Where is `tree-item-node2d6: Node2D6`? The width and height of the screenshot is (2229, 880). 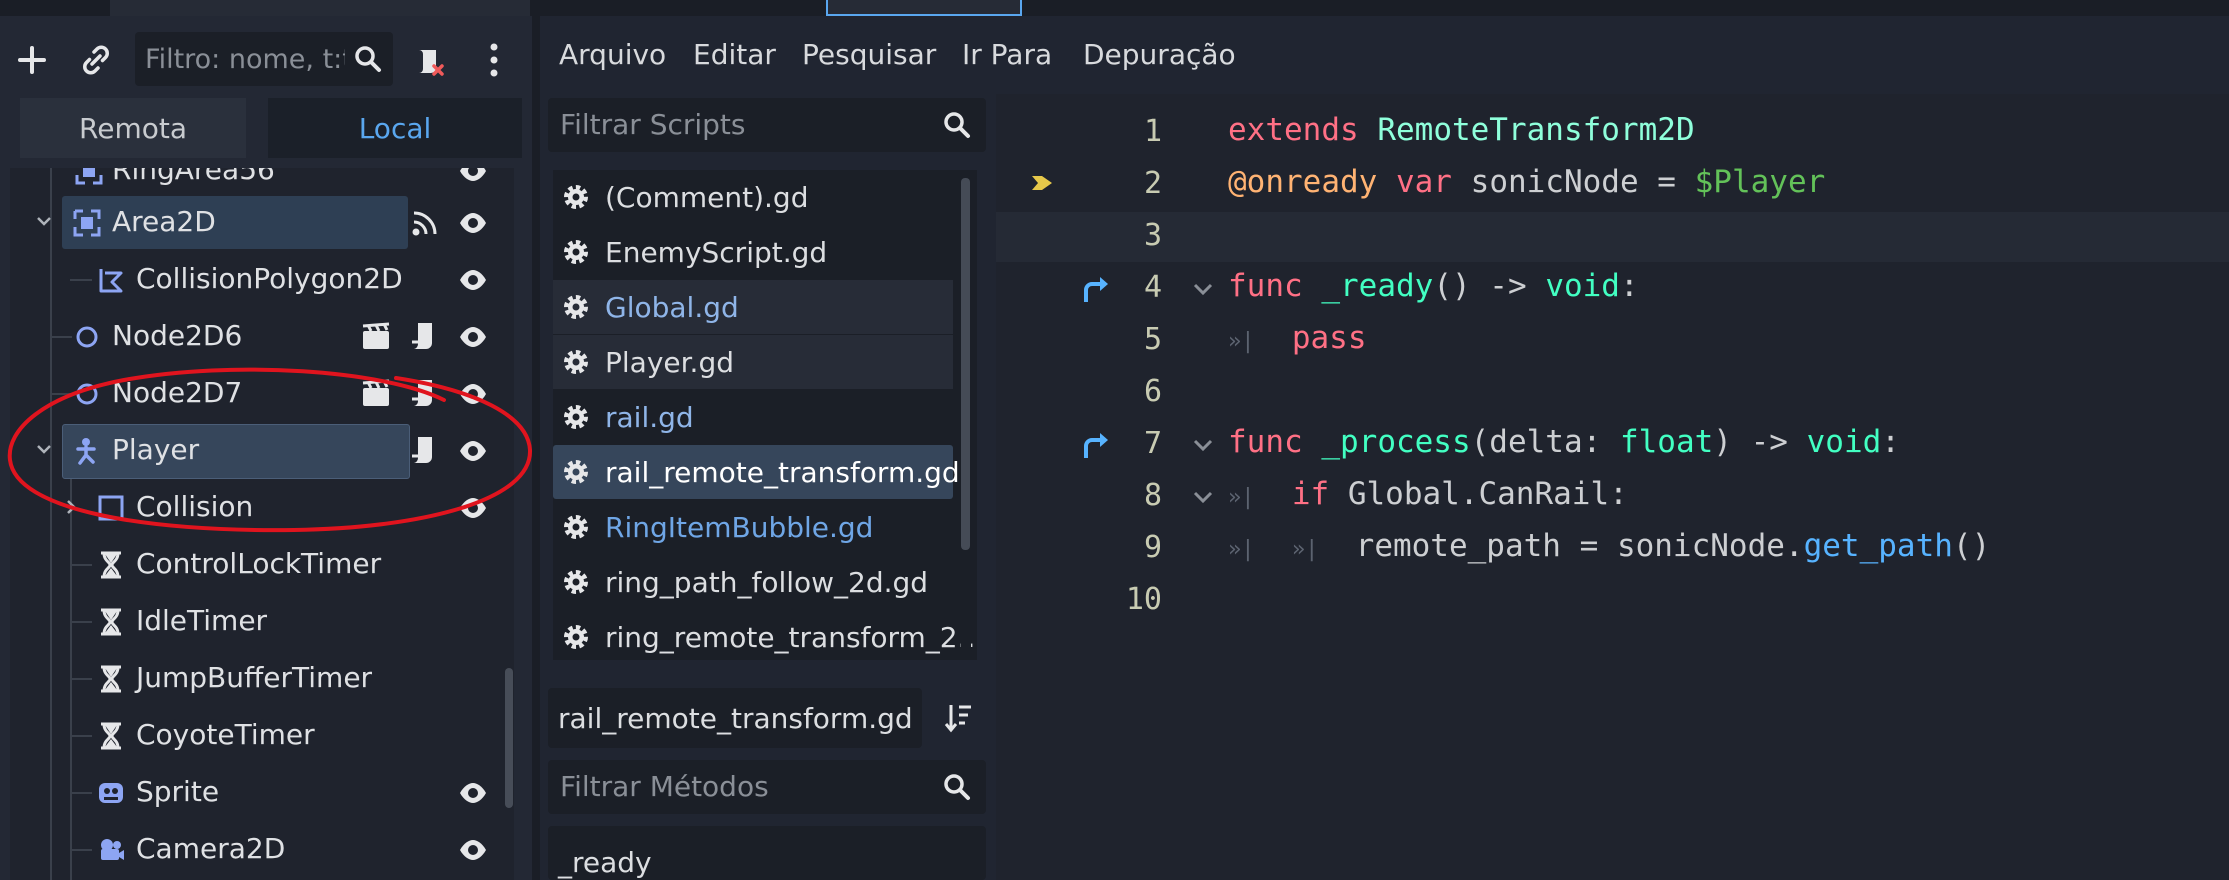 tree-item-node2d6: Node2D6 is located at coordinates (260, 336).